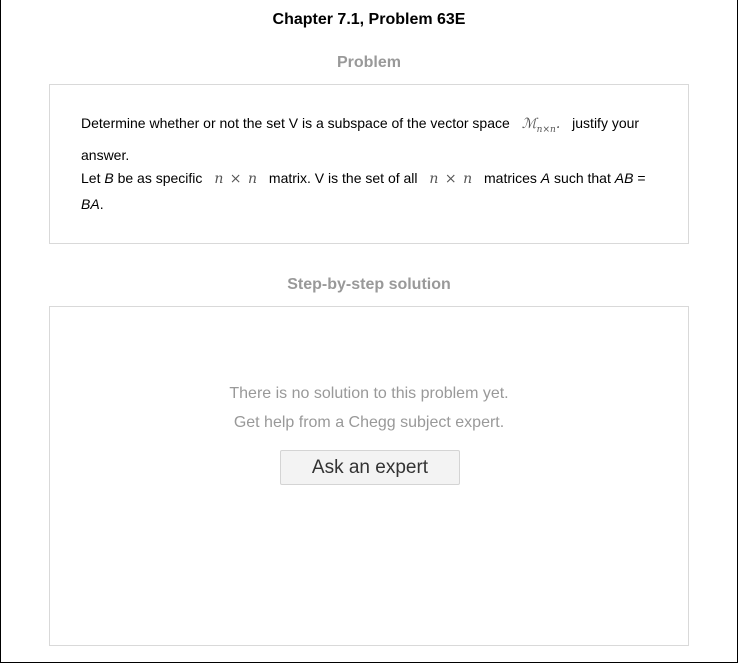 This screenshot has width=738, height=663. Describe the element at coordinates (641, 178) in the screenshot. I see `equals-sign: =` at that location.